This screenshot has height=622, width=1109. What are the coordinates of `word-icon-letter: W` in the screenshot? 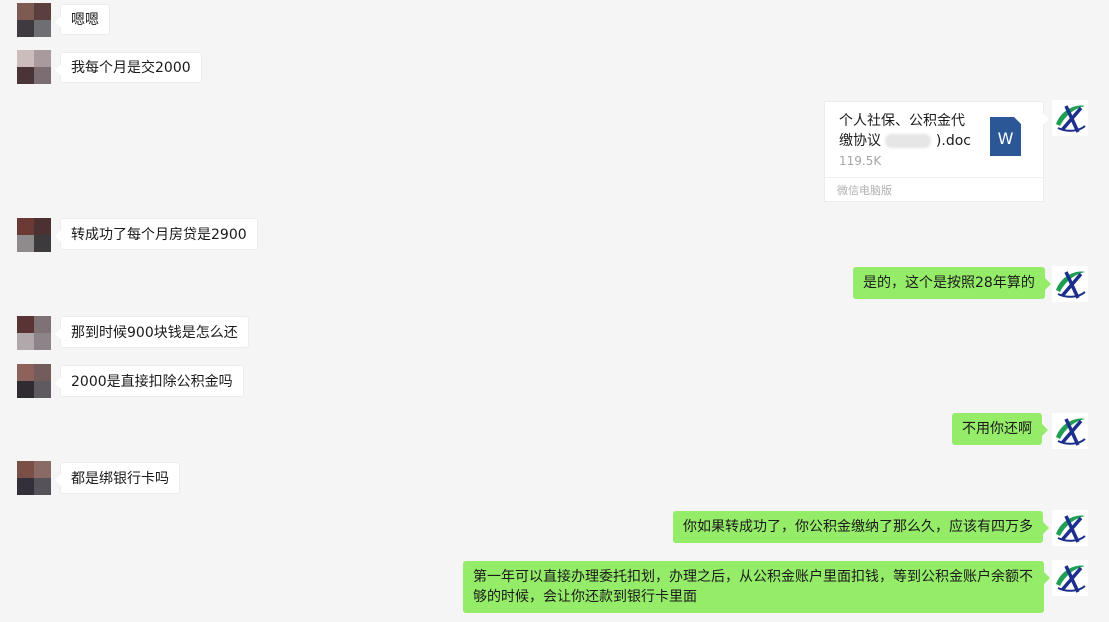 It's located at (1005, 138).